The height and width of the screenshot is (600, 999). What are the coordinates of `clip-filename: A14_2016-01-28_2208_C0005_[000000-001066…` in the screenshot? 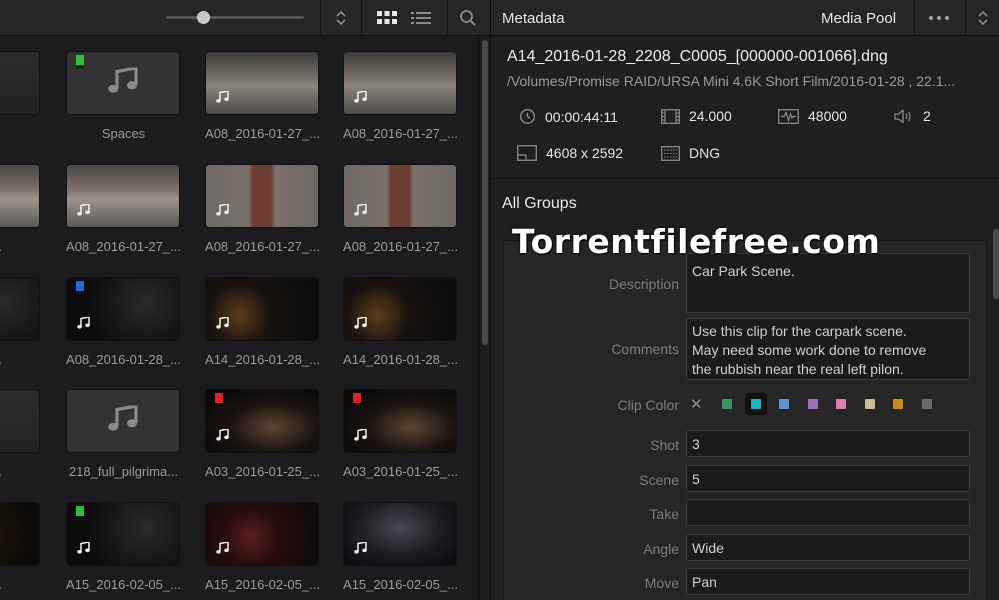 It's located at (697, 56).